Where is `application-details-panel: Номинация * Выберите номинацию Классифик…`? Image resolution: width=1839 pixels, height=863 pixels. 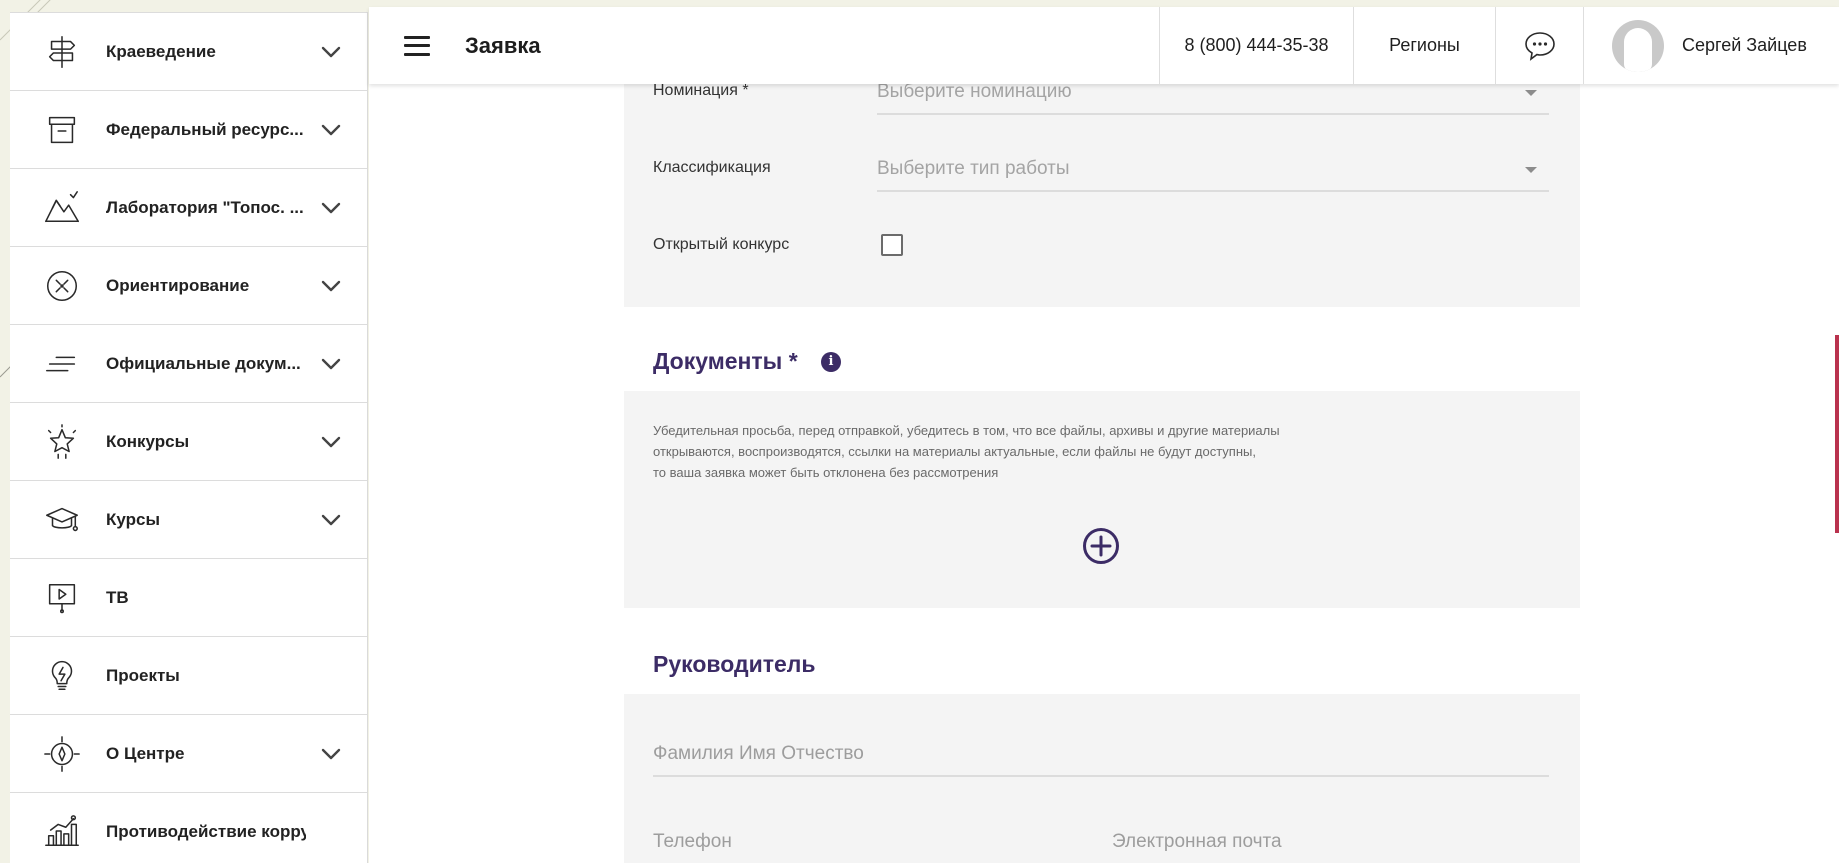 application-details-panel: Номинация * Выберите номинацию Классифик… is located at coordinates (1102, 194).